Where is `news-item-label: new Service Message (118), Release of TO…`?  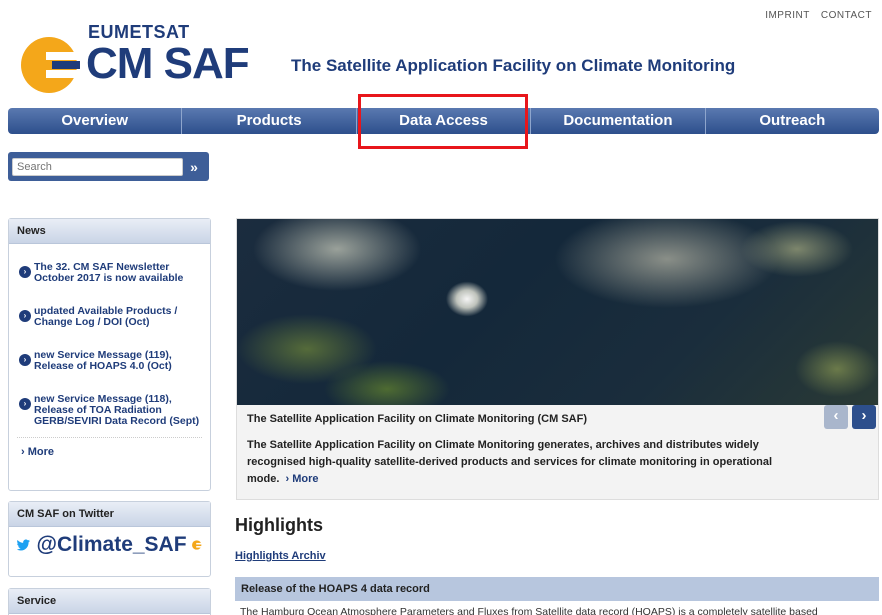
news-item-label: new Service Message (118), Release of TO… is located at coordinates (117, 410).